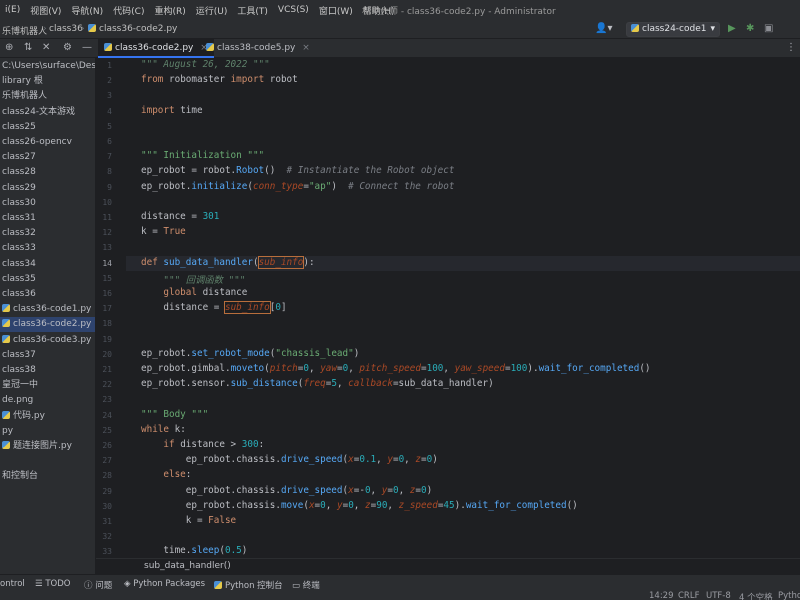 The width and height of the screenshot is (800, 600). Describe the element at coordinates (24, 30) in the screenshot. I see `breadcrumb-project: 乐博机器人` at that location.